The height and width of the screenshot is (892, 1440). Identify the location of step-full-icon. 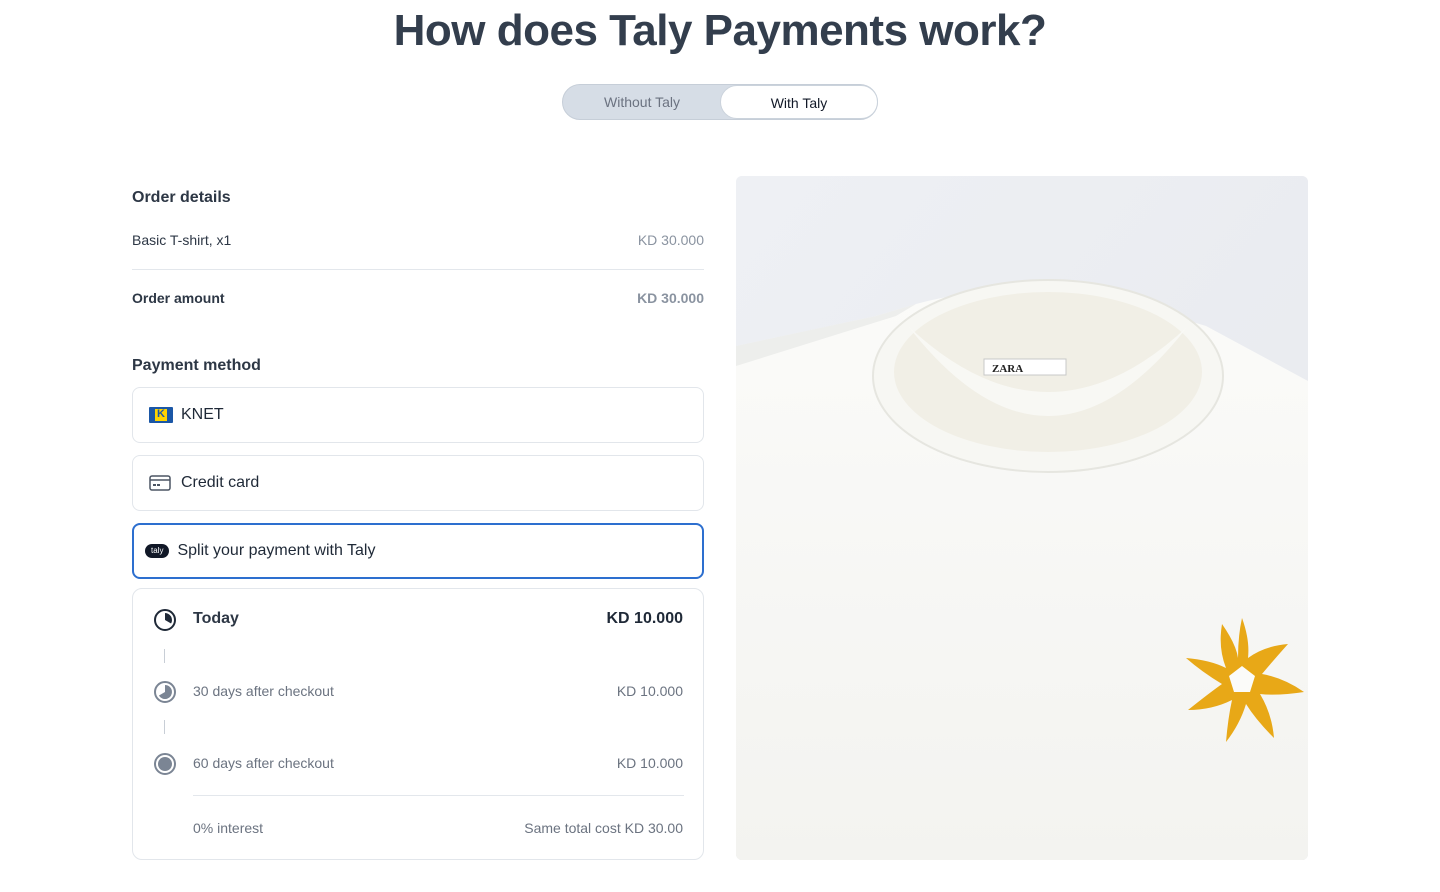
(165, 766).